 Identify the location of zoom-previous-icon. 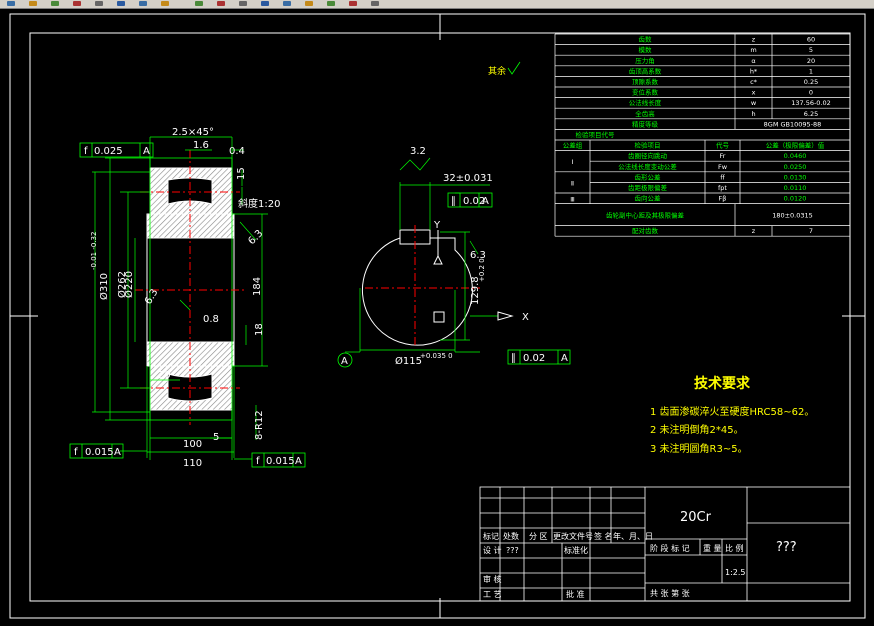
(221, 3).